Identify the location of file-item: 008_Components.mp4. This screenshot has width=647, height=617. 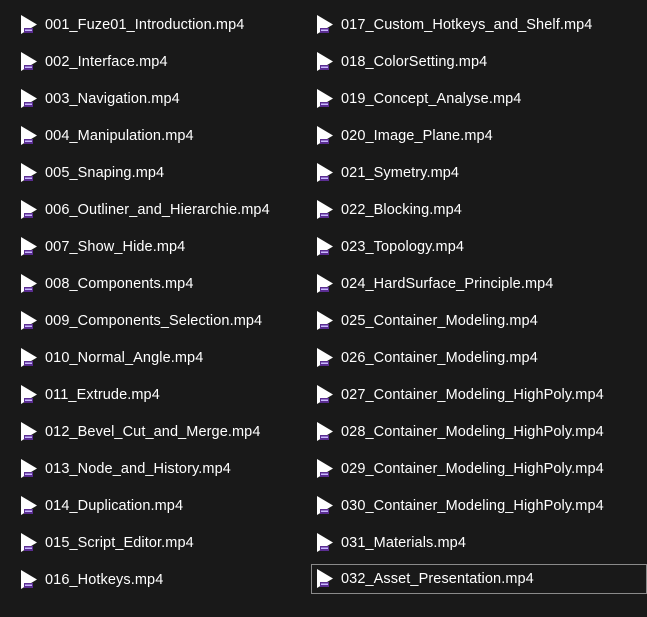
(160, 283).